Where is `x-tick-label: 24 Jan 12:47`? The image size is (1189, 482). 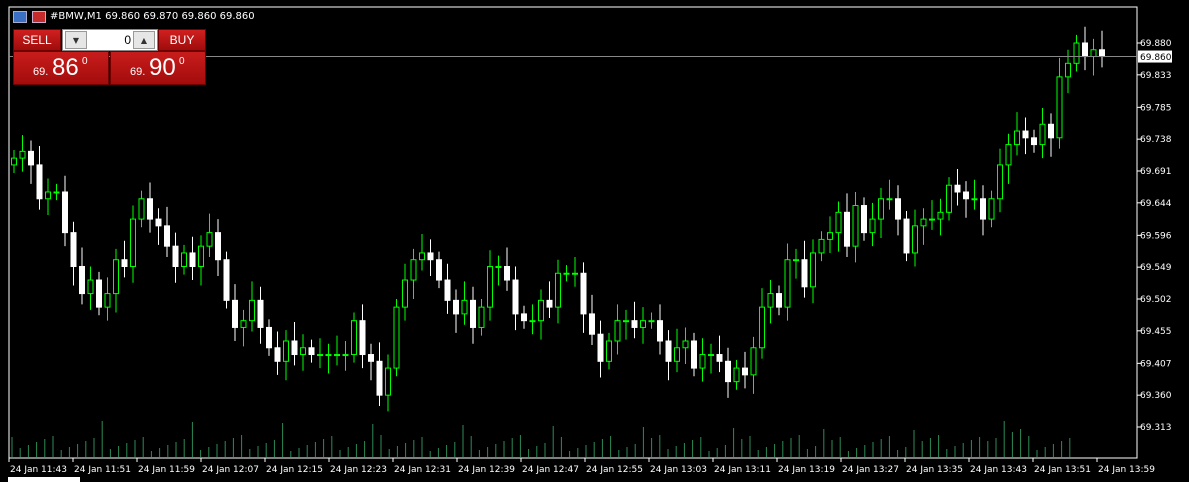 x-tick-label: 24 Jan 12:47 is located at coordinates (550, 470).